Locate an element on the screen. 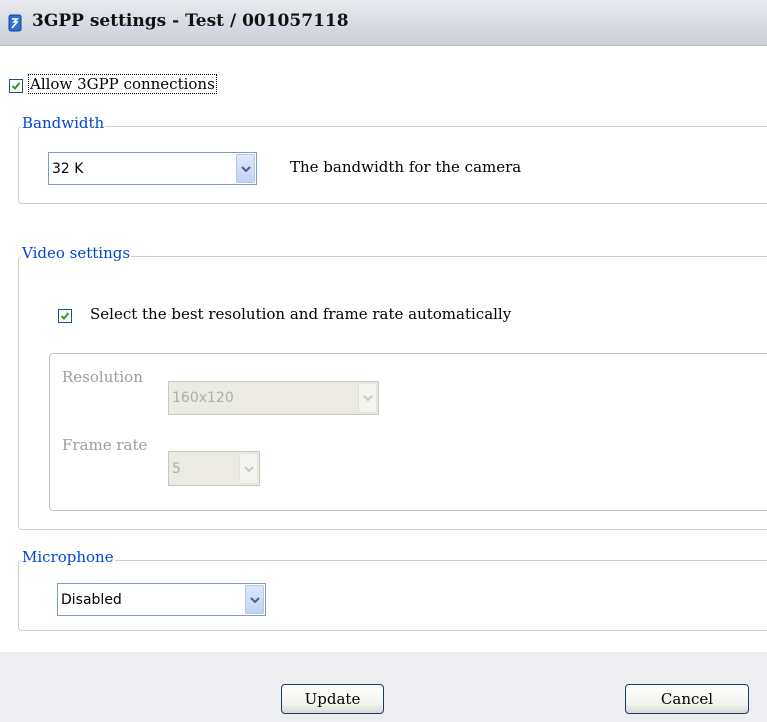 This screenshot has width=767, height=722. resolution-label: Resolution is located at coordinates (102, 377).